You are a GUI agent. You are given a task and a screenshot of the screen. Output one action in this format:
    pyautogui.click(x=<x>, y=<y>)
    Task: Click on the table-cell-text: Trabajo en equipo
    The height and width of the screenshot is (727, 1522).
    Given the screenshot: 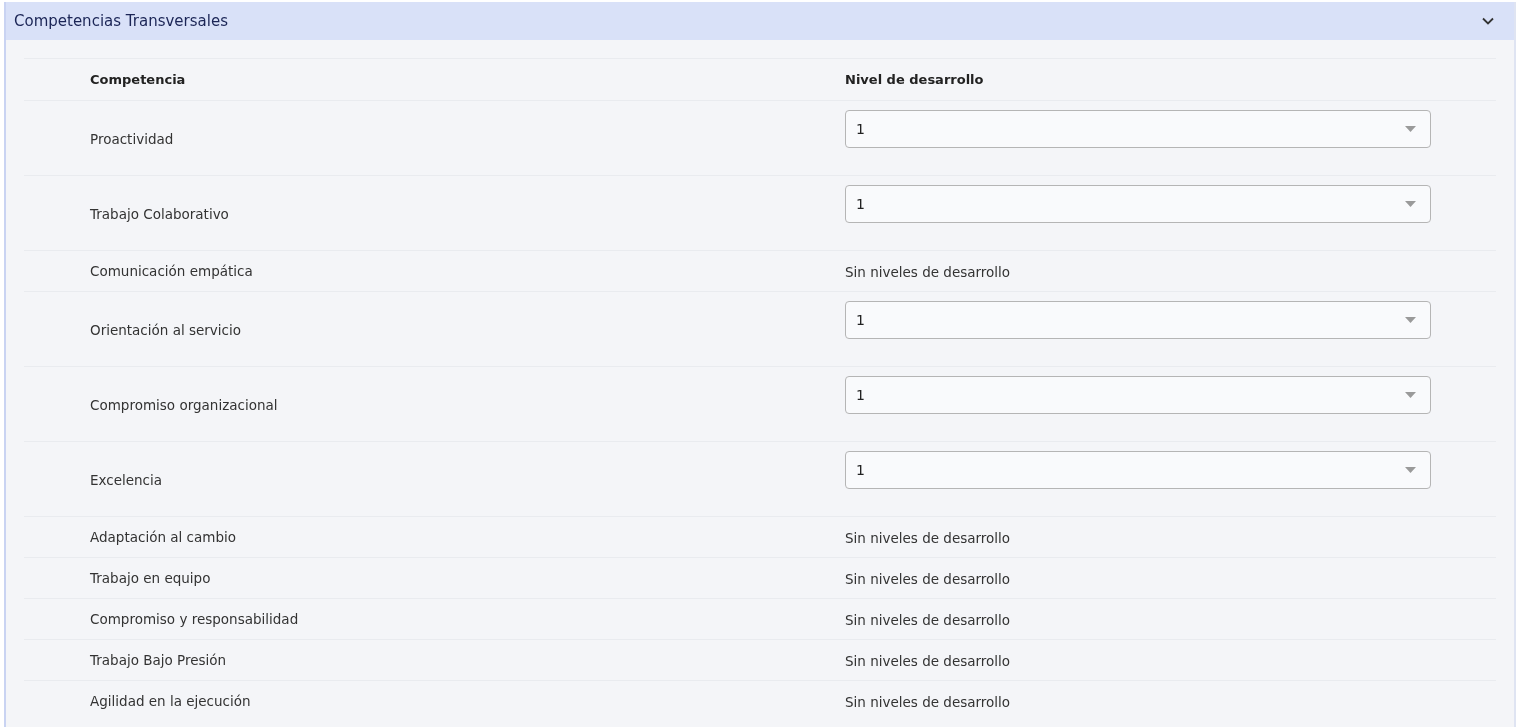 What is the action you would take?
    pyautogui.click(x=151, y=578)
    